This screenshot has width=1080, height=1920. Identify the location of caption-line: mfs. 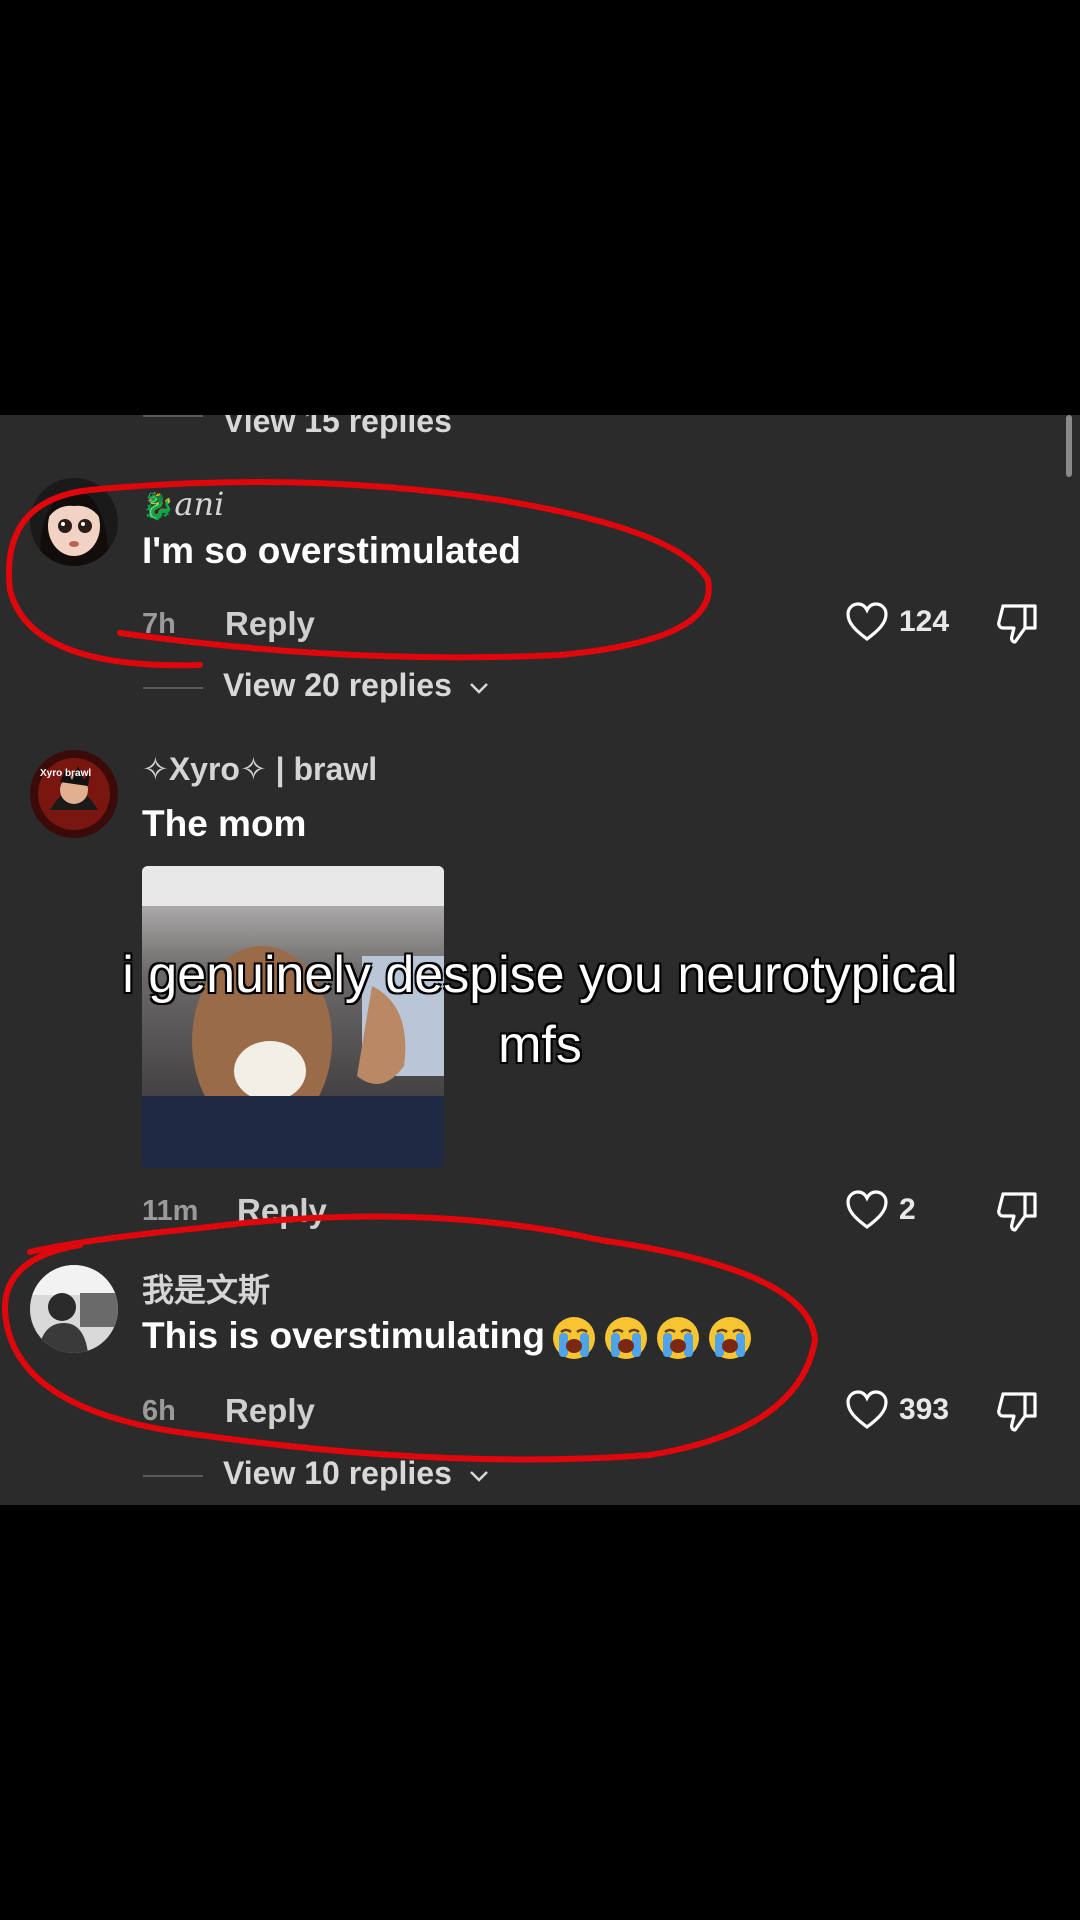
(540, 1045).